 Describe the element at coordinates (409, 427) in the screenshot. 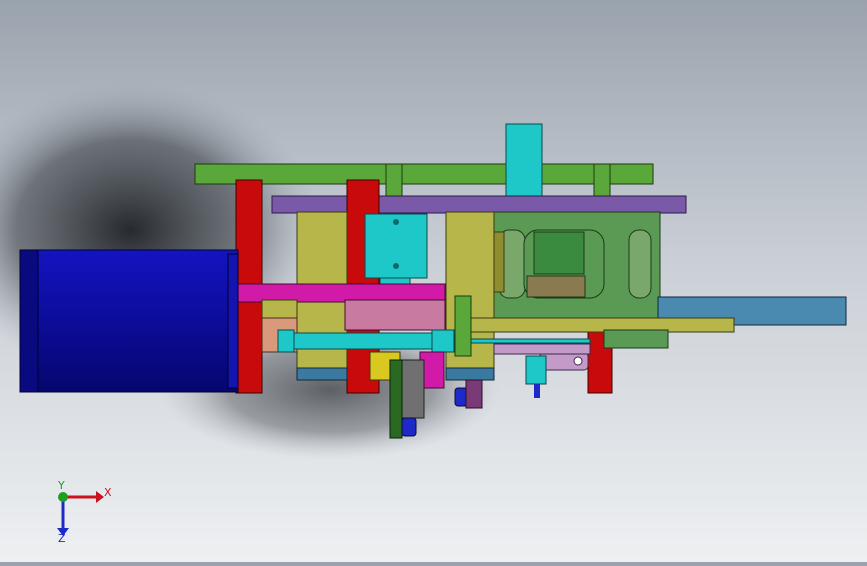

I see `blue-knob-lower` at that location.